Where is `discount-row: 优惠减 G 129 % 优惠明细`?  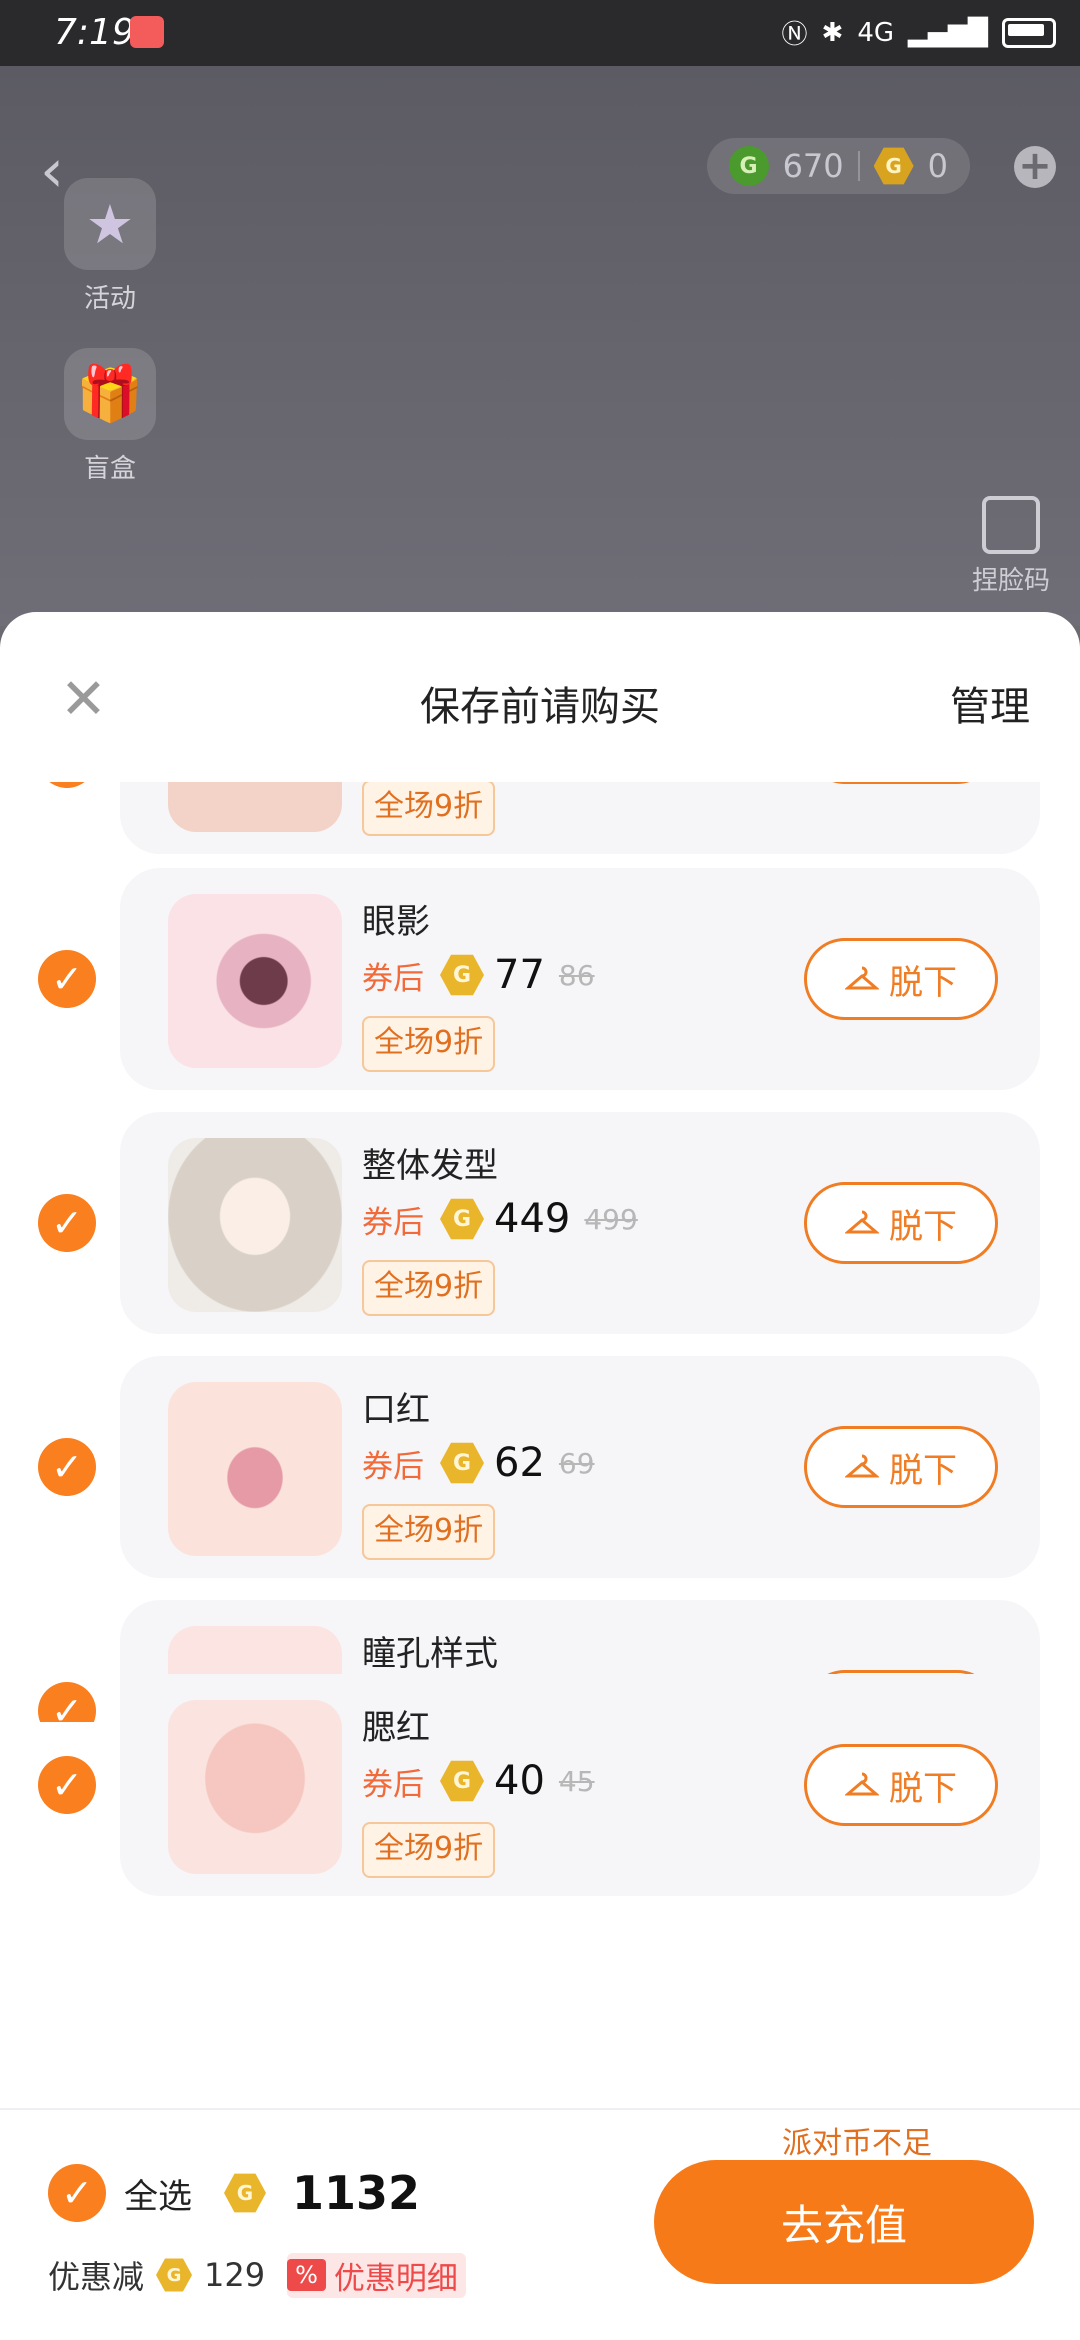 discount-row: 优惠减 G 129 % 优惠明细 is located at coordinates (257, 2275).